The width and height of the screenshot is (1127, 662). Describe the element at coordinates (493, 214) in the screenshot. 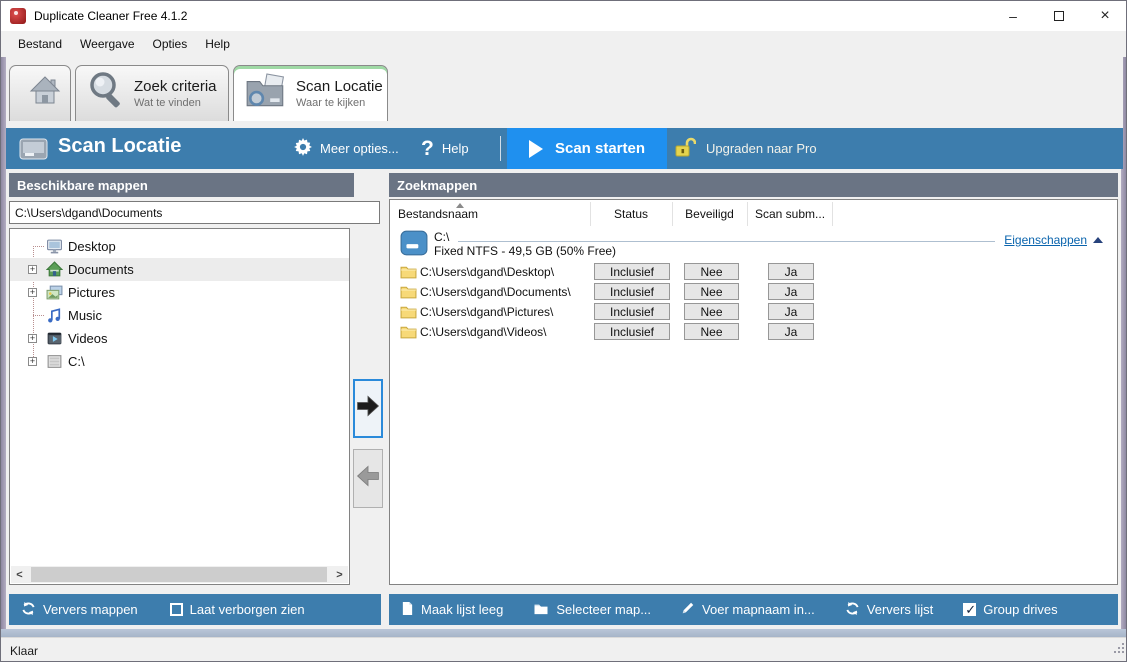

I see `column-bestandsnaam: Bestandsnaam` at that location.